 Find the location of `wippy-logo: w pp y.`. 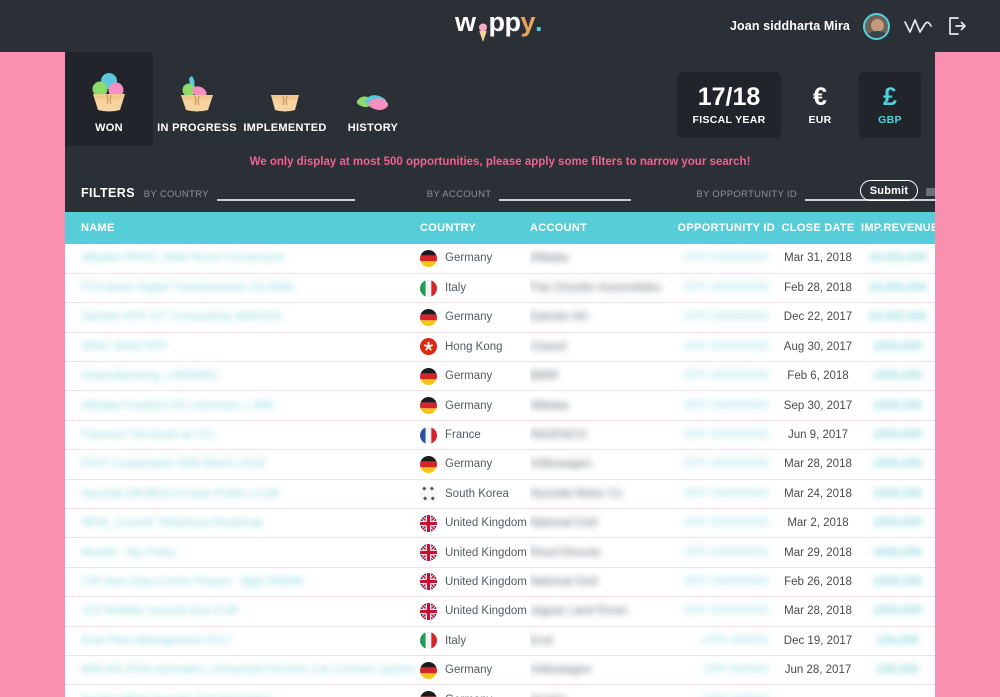

wippy-logo: w pp y. is located at coordinates (499, 25).